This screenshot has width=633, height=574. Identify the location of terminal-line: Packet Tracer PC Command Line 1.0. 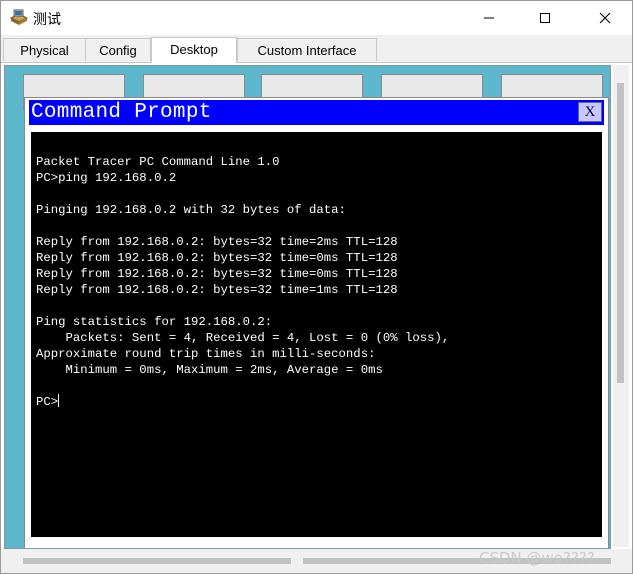
(158, 162).